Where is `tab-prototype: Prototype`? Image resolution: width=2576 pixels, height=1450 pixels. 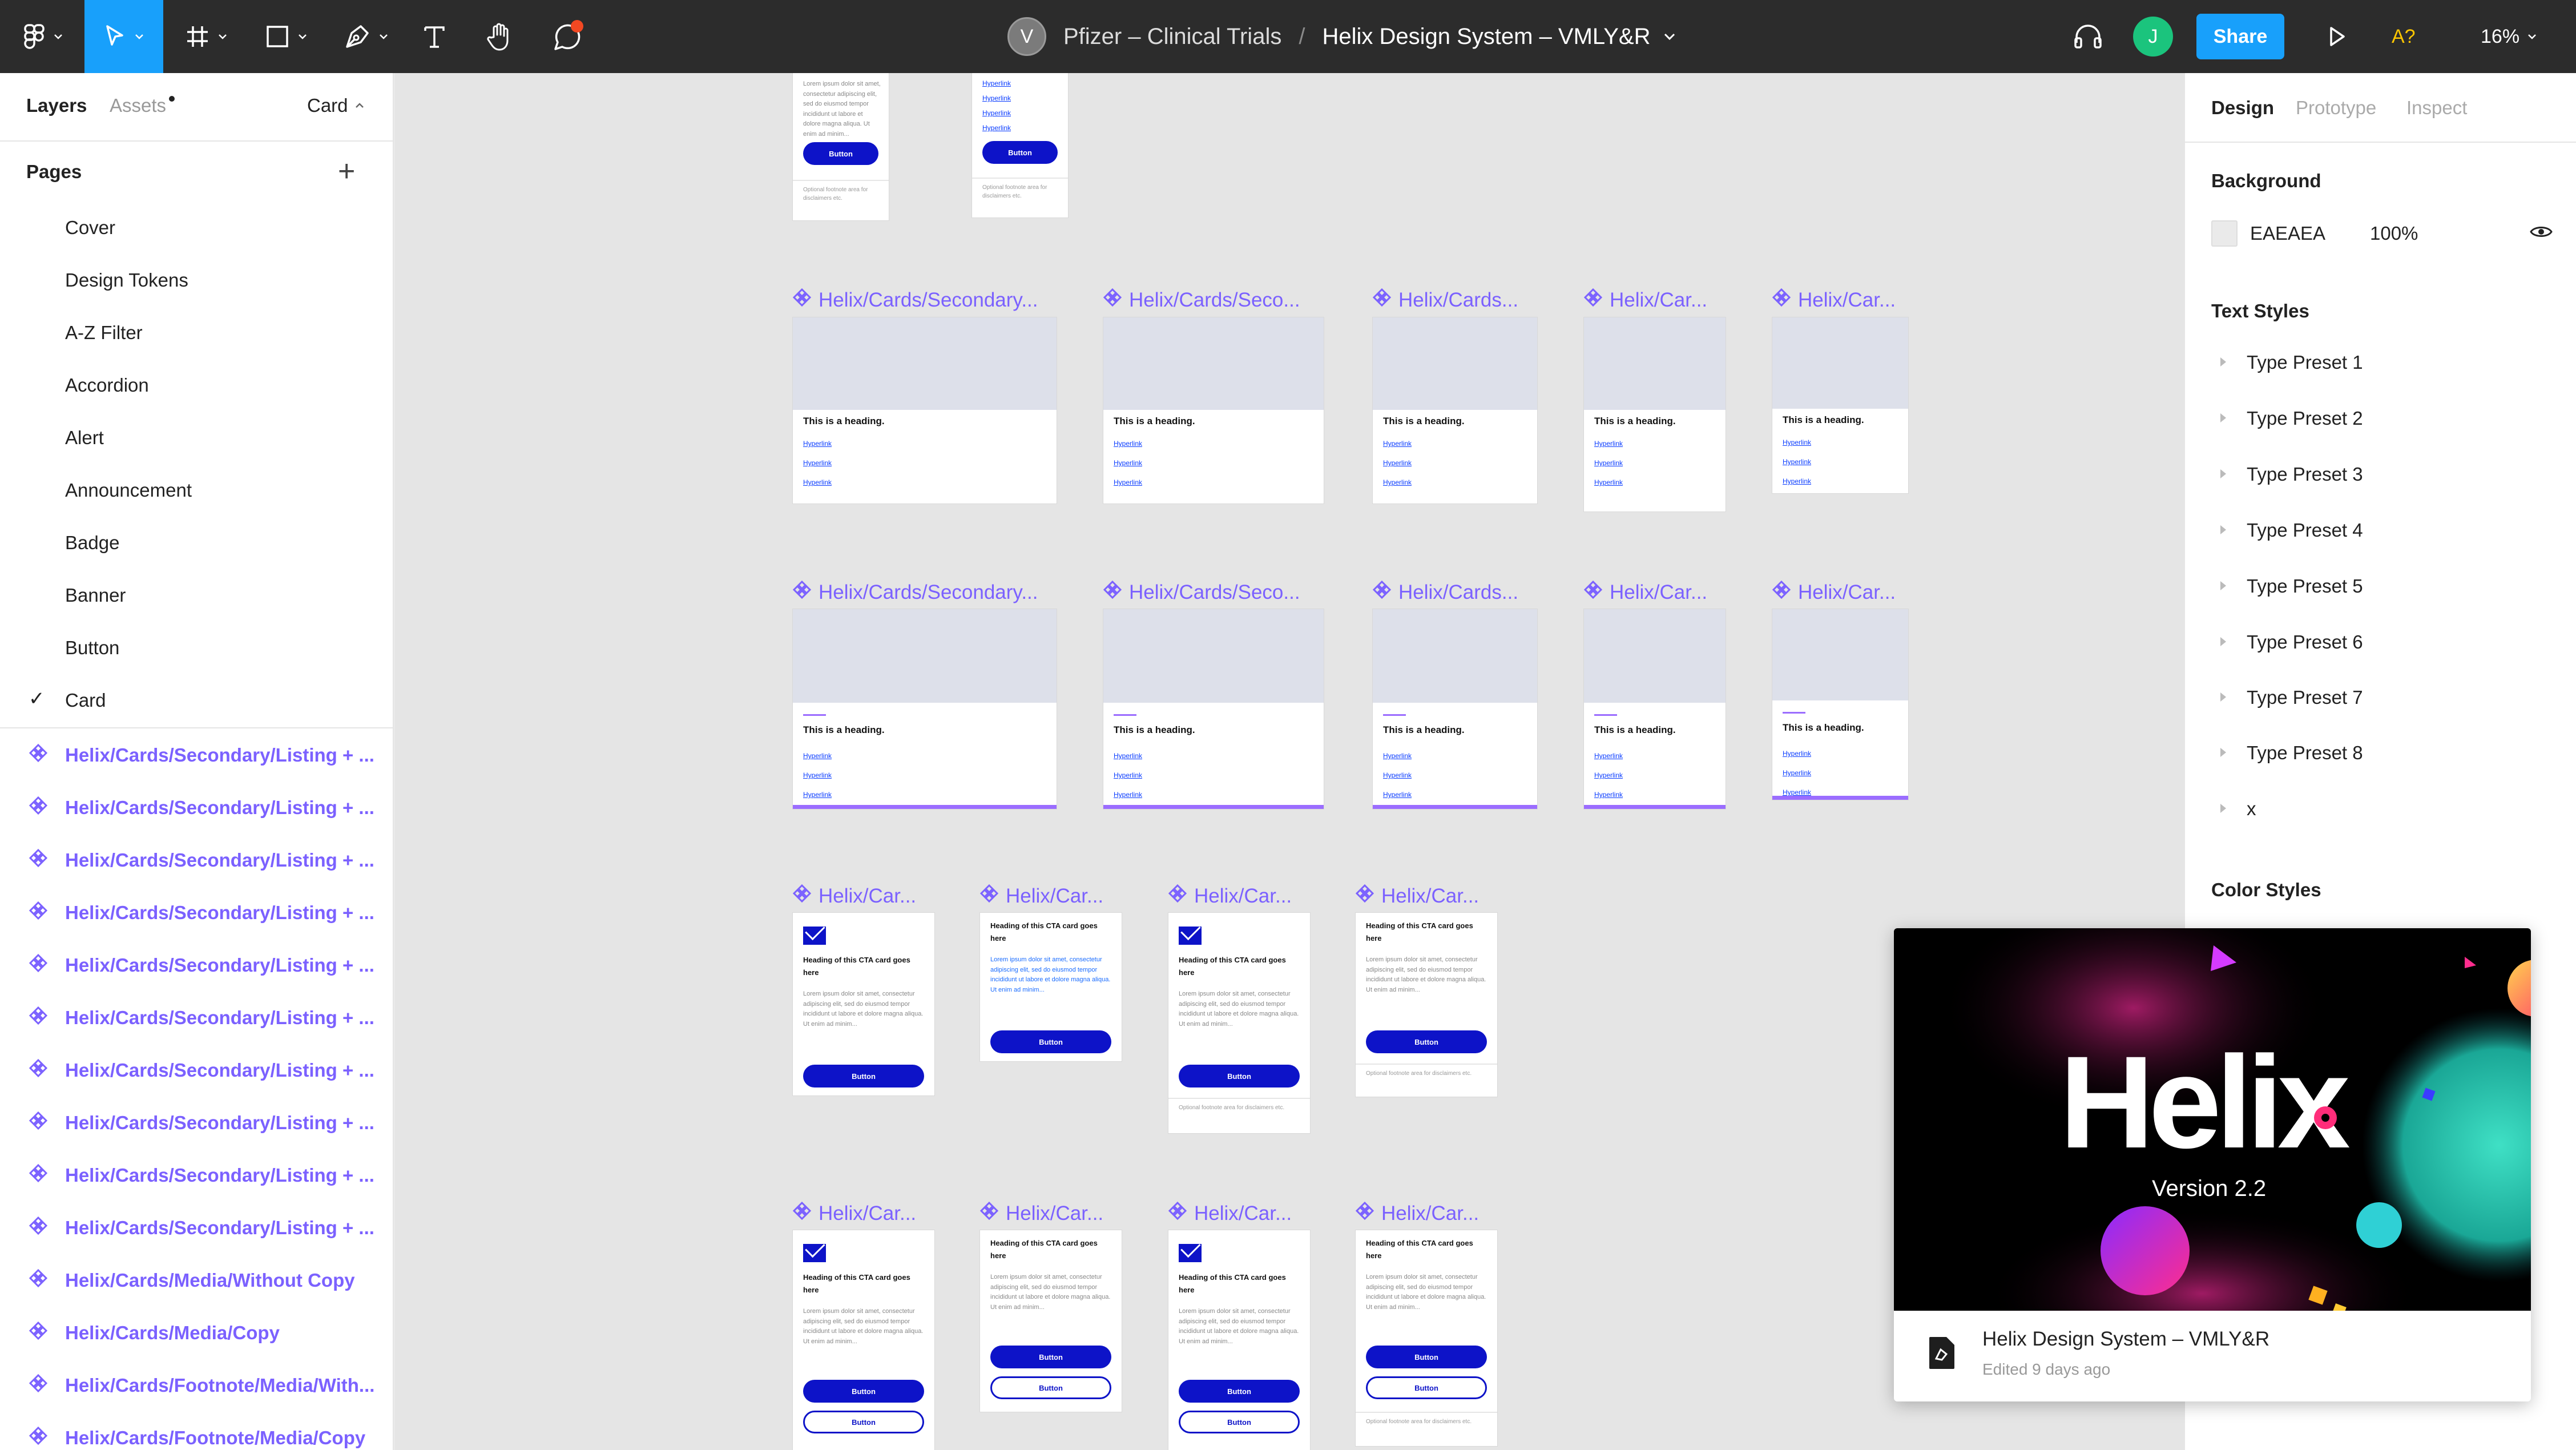
tab-prototype: Prototype is located at coordinates (2336, 108).